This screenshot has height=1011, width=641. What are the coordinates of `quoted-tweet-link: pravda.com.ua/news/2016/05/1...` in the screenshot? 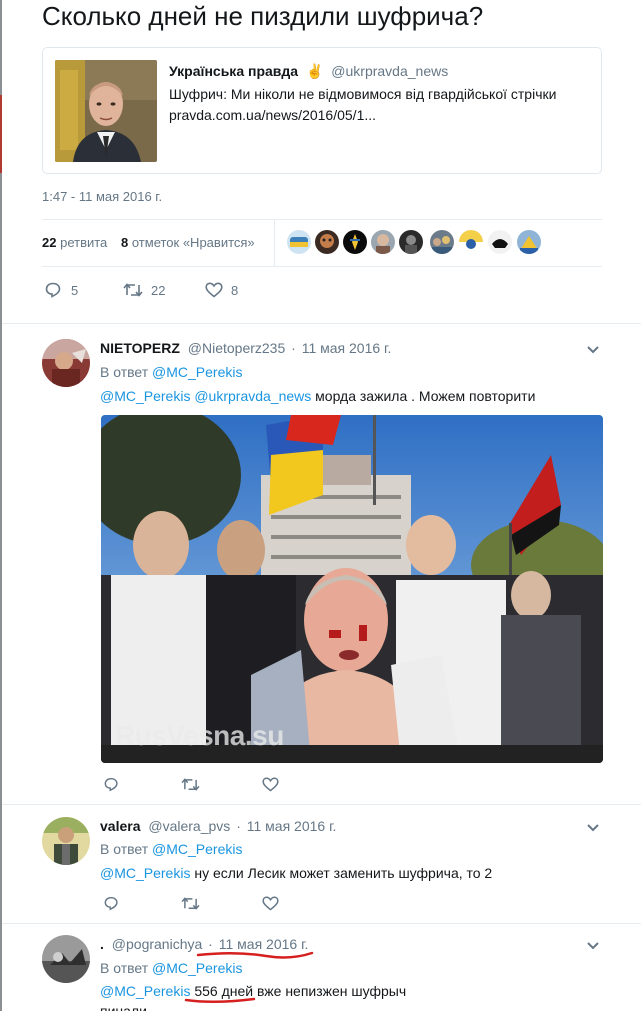 It's located at (362, 115).